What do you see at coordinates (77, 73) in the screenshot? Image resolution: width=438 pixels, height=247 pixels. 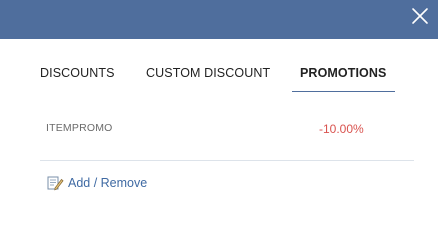 I see `tab-discounts: DISCOUNTS` at bounding box center [77, 73].